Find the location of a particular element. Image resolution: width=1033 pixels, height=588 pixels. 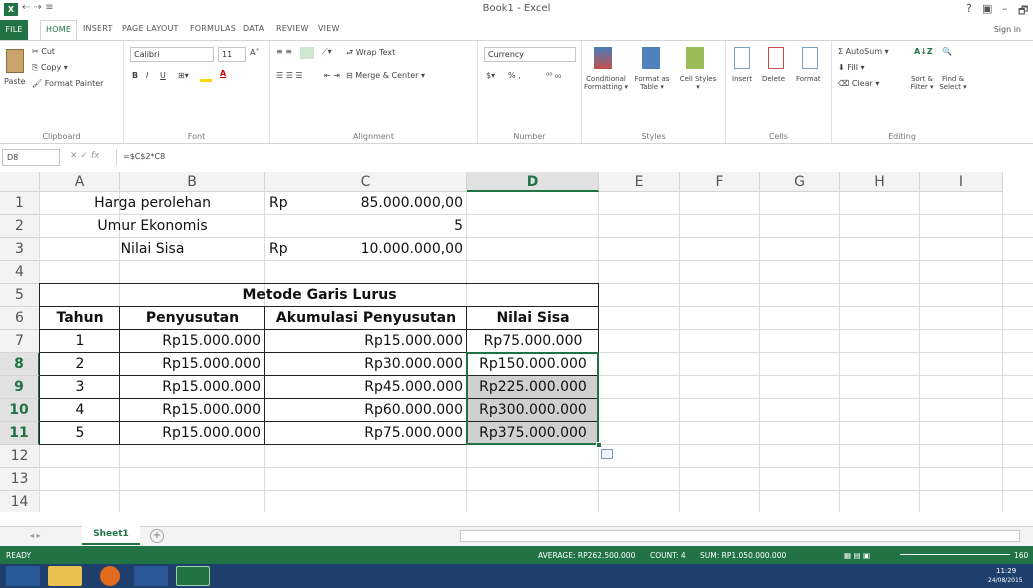

minimize-button: – is located at coordinates (1005, 8).